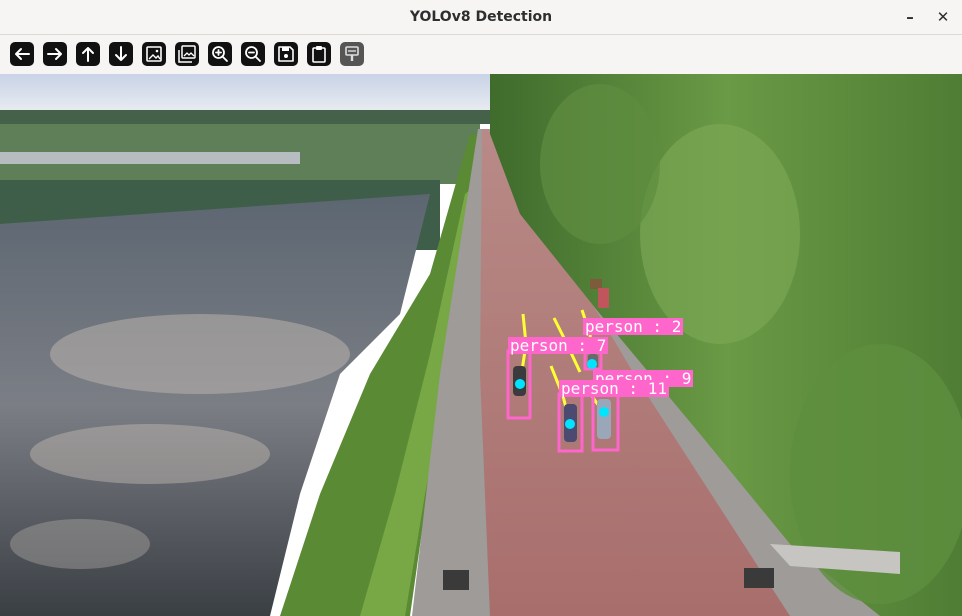 Image resolution: width=962 pixels, height=616 pixels. I want to click on up-button, so click(88, 54).